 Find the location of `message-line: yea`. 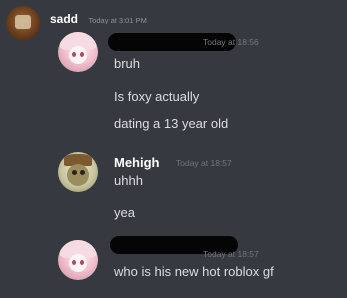

message-line: yea is located at coordinates (124, 212).